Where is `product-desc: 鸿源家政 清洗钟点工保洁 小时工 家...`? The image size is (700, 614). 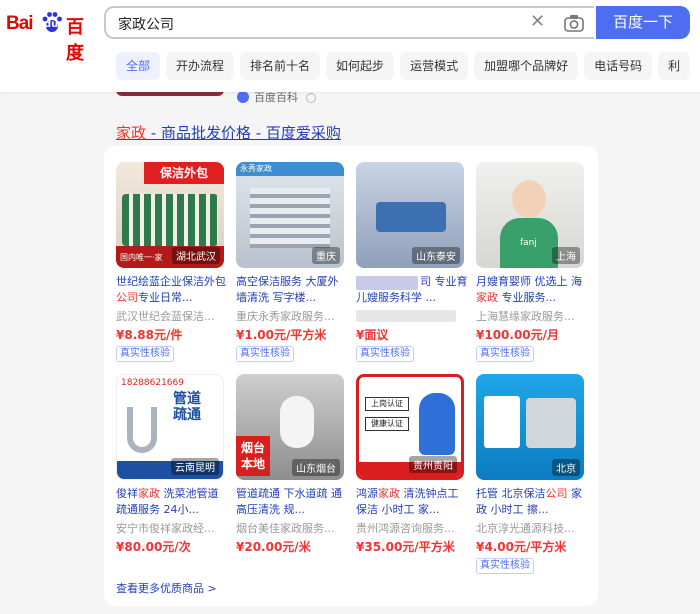 product-desc: 鸿源家政 清洗钟点工保洁 小时工 家... is located at coordinates (412, 502).